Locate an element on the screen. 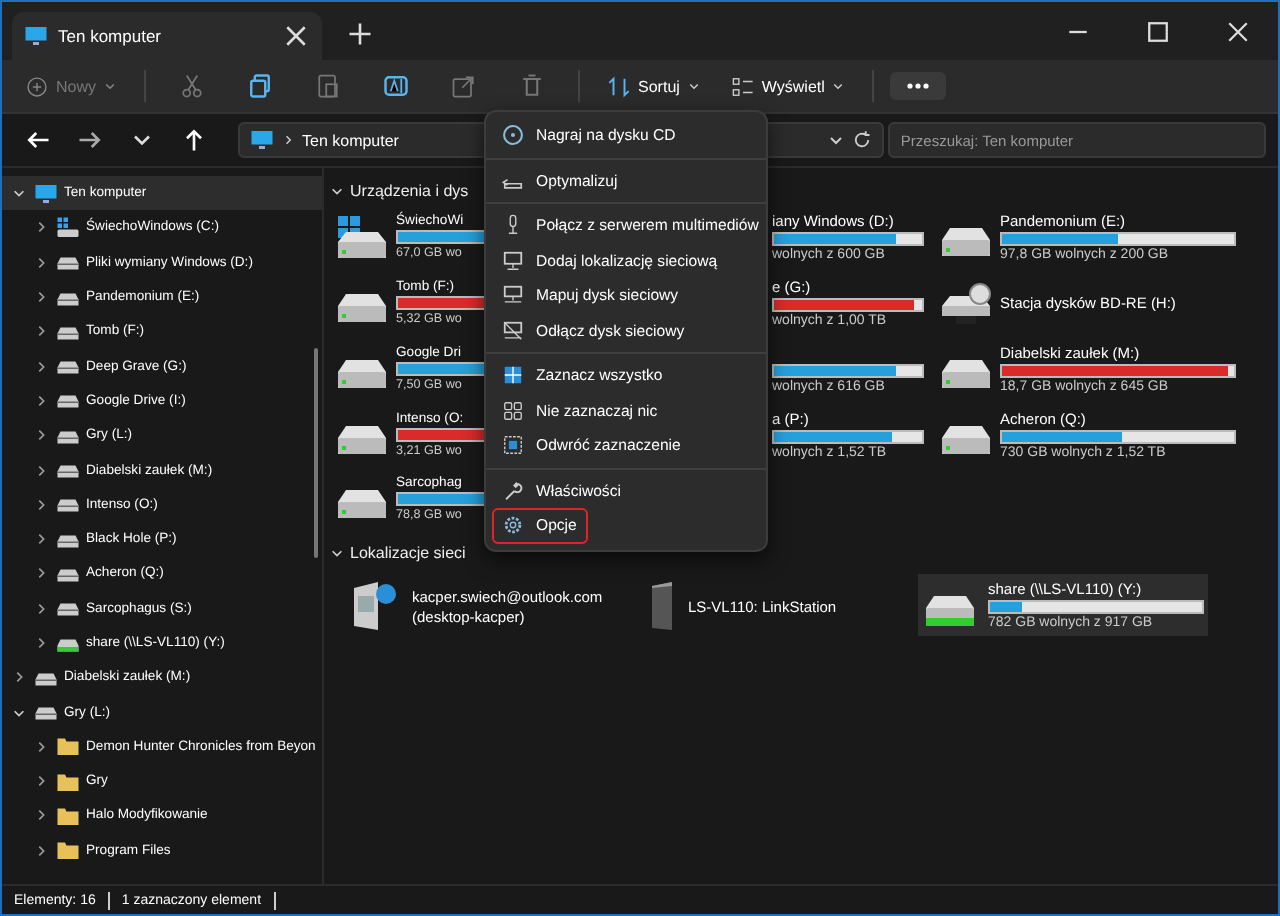 The width and height of the screenshot is (1280, 916). add-tab-icon is located at coordinates (360, 34).